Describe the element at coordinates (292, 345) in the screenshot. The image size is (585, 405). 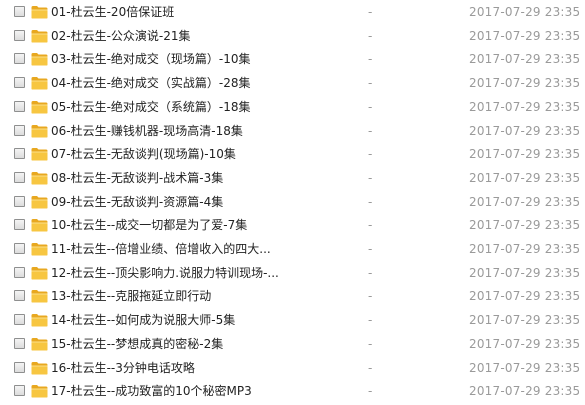
I see `file-row: 15-杜云生--梦想成真的密秘-2集 - 2017-07-29 23:35` at that location.